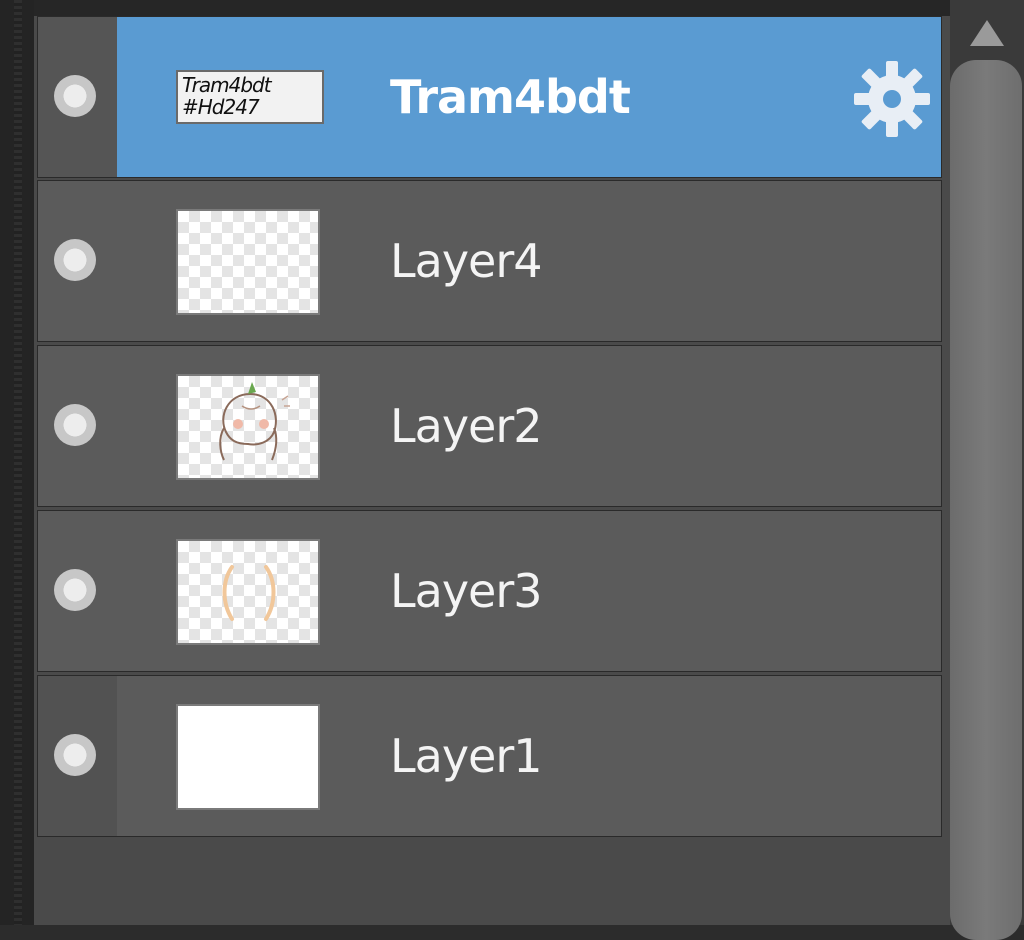 The height and width of the screenshot is (940, 1024). What do you see at coordinates (466, 756) in the screenshot?
I see `layer-name: Layer1` at bounding box center [466, 756].